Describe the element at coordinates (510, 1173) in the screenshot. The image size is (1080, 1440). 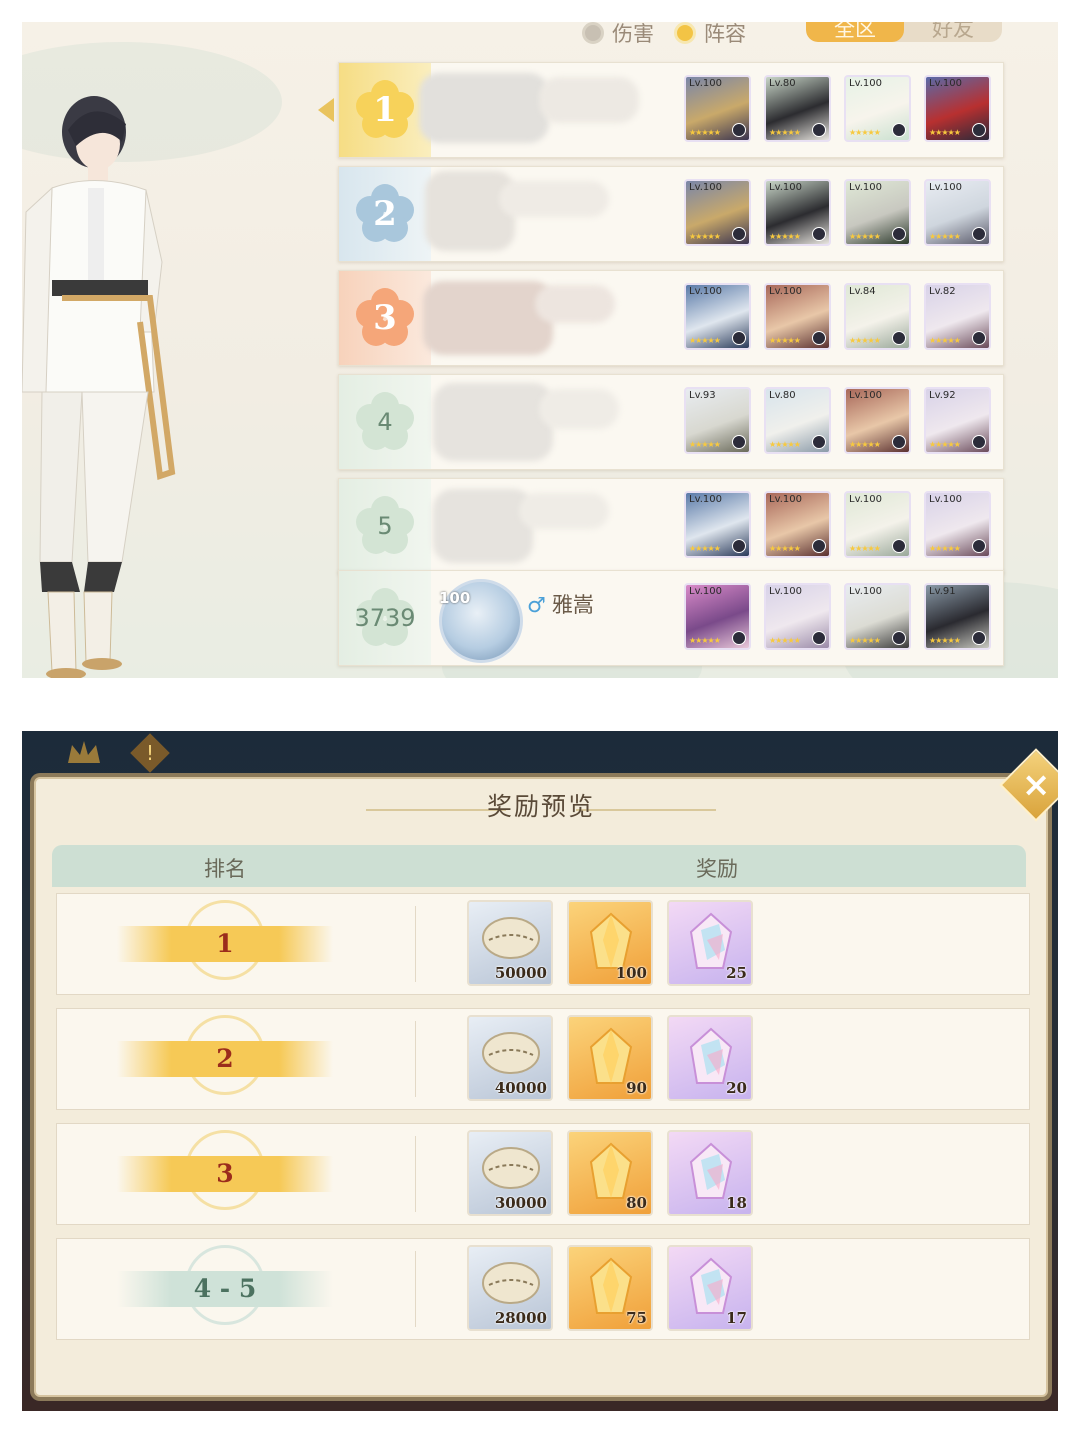
I see `shell-item: 30000` at that location.